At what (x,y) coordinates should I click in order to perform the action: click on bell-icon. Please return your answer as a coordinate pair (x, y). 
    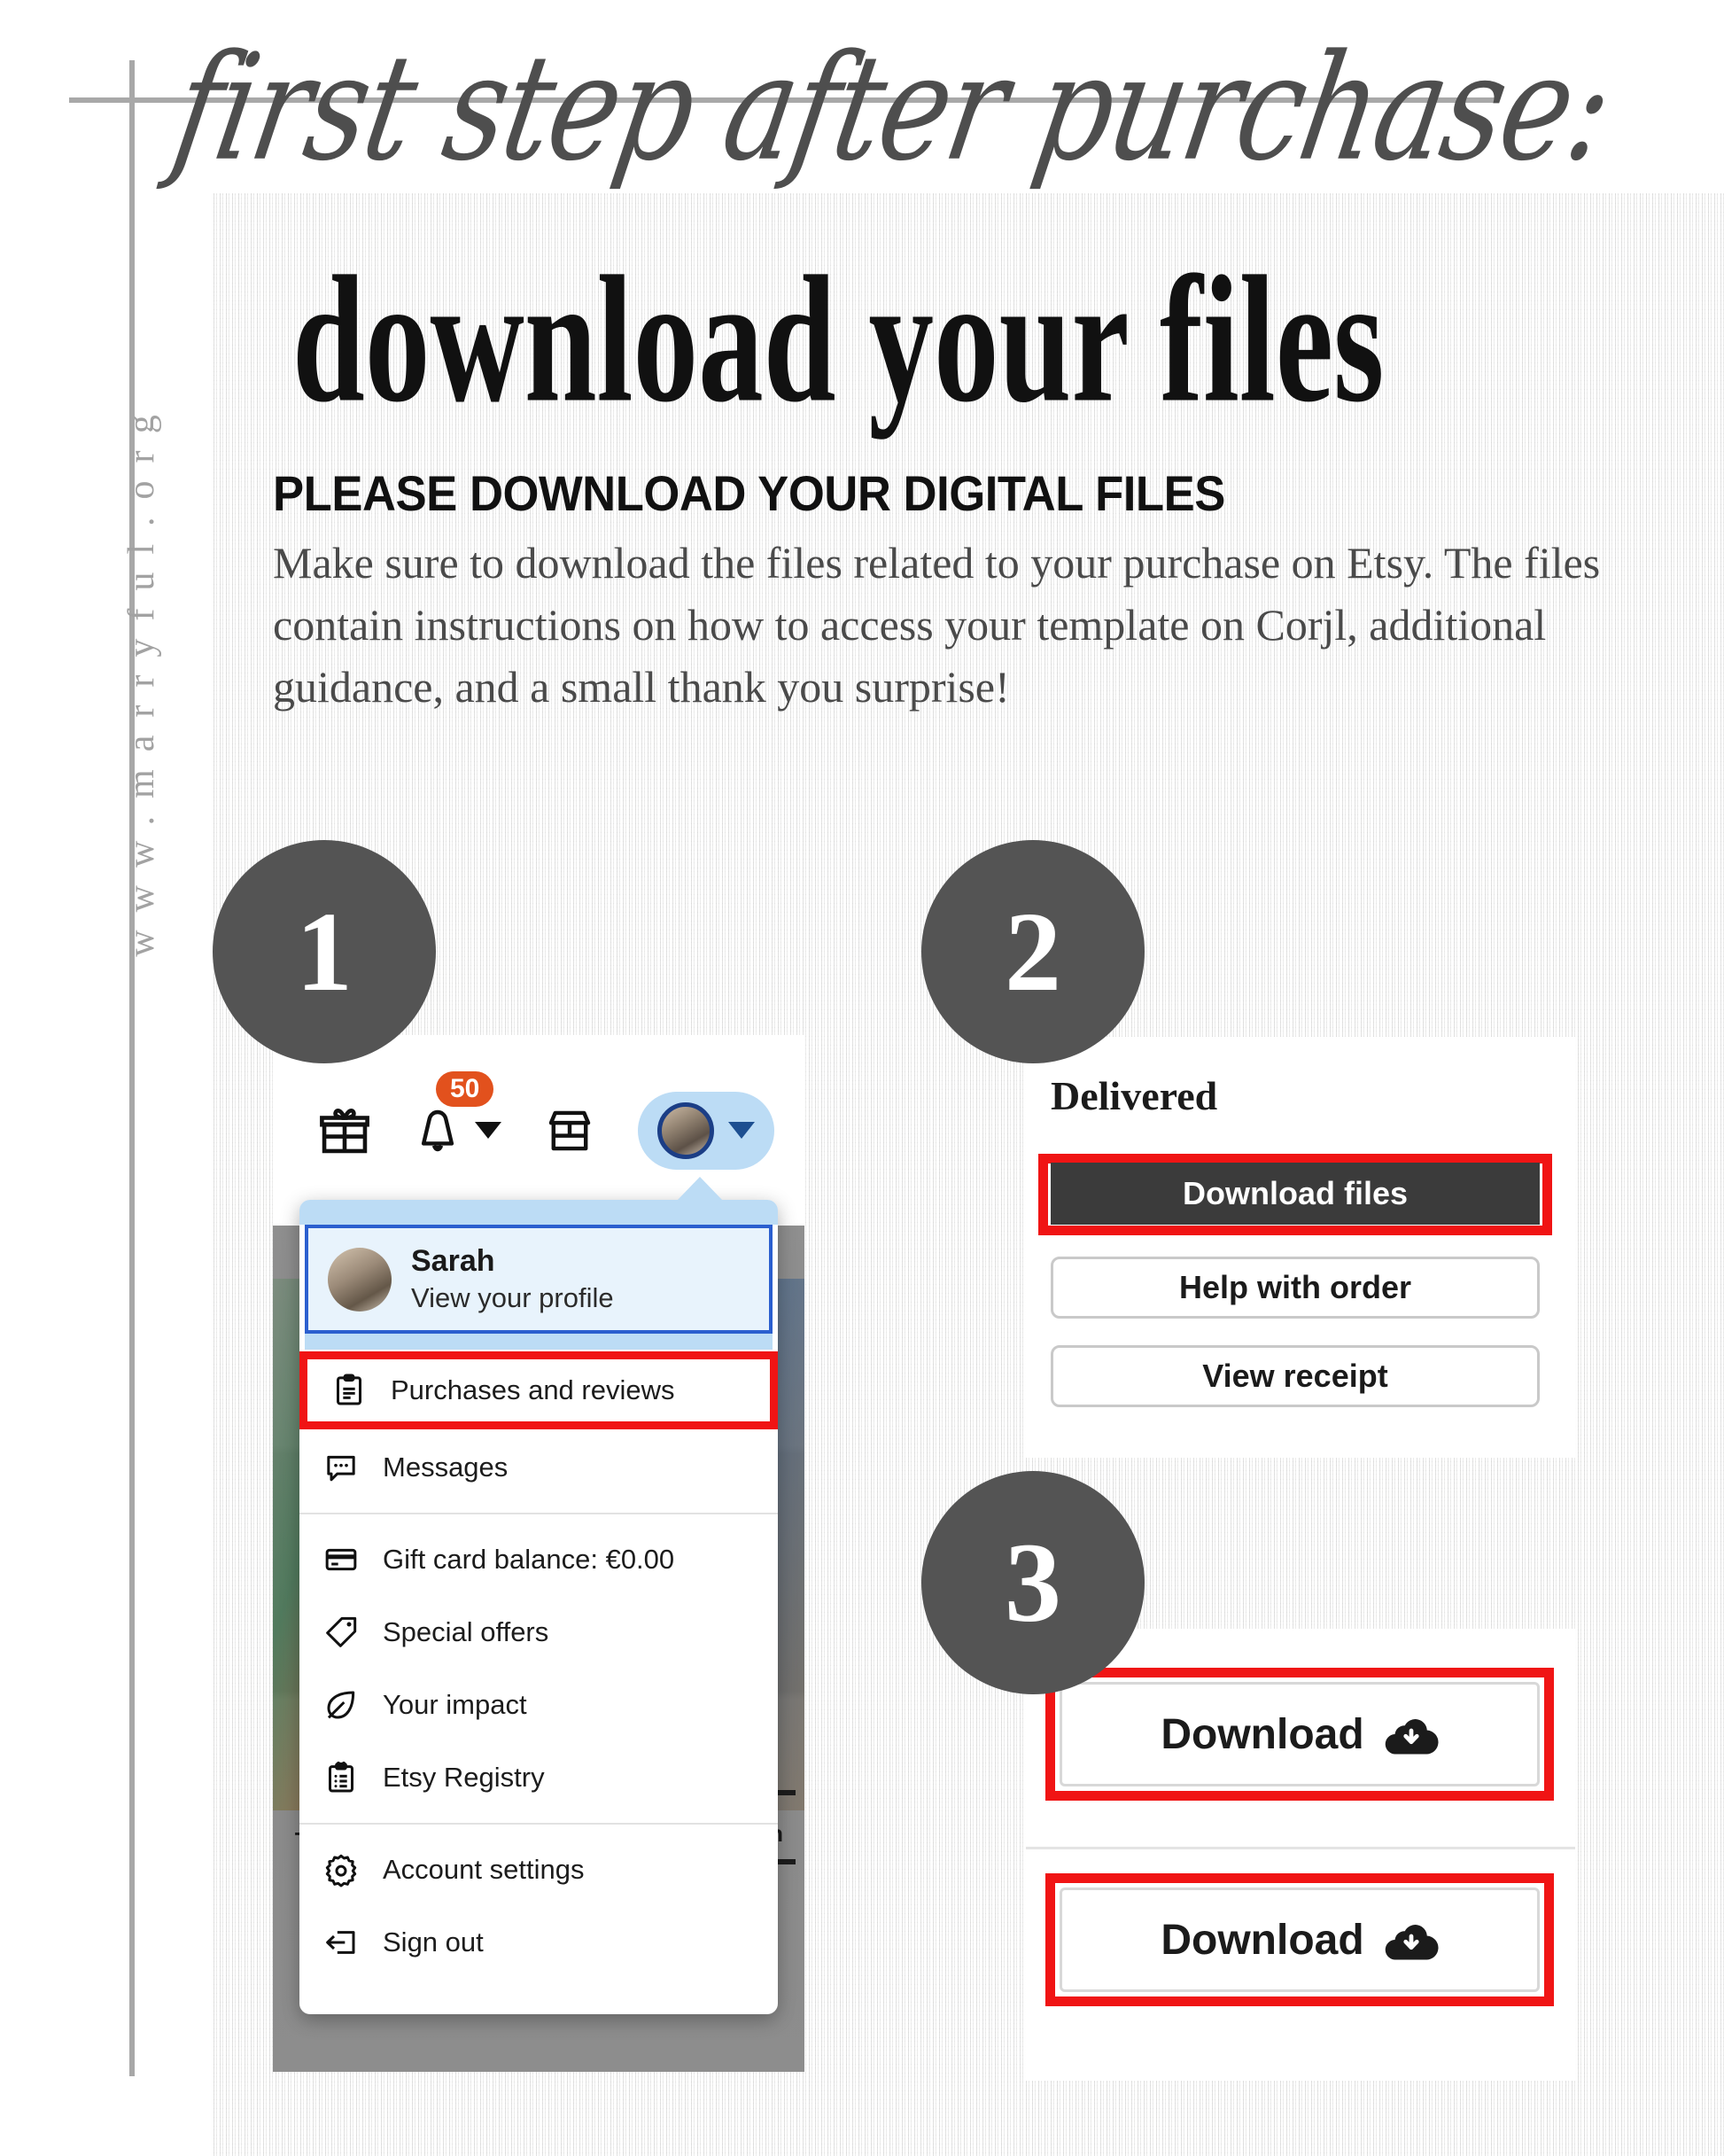
    Looking at the image, I should click on (437, 1130).